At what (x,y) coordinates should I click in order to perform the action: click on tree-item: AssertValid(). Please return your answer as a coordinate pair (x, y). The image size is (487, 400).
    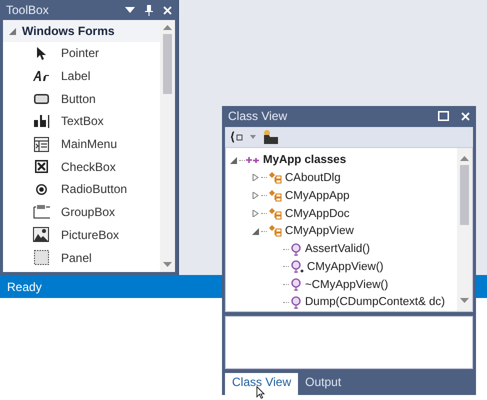
    Looking at the image, I should click on (337, 249).